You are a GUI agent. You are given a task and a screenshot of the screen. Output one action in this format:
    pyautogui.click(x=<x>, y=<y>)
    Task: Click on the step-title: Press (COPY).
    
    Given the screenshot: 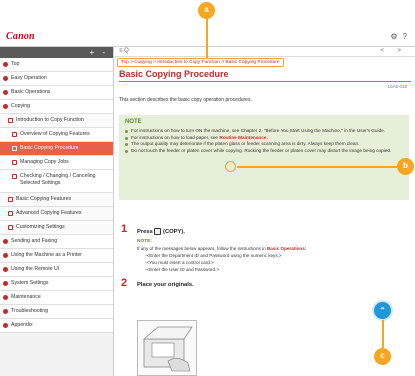 What is the action you would take?
    pyautogui.click(x=161, y=231)
    